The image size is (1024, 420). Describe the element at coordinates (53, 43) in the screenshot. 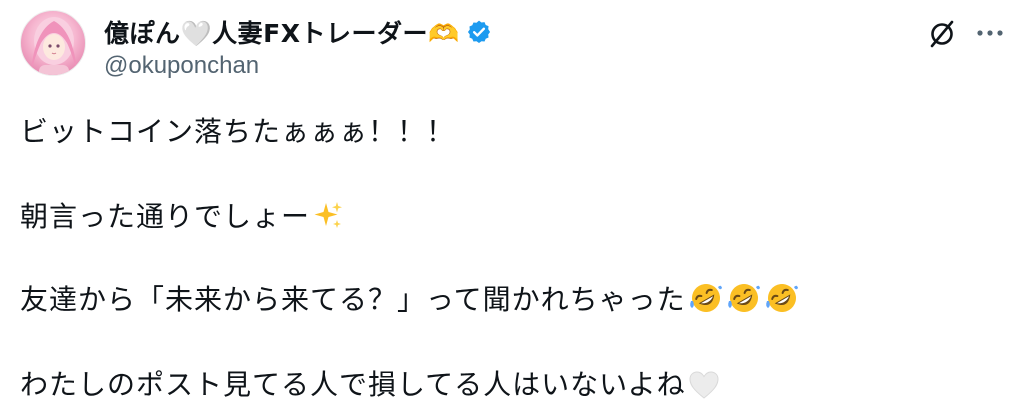

I see `user-avatar` at that location.